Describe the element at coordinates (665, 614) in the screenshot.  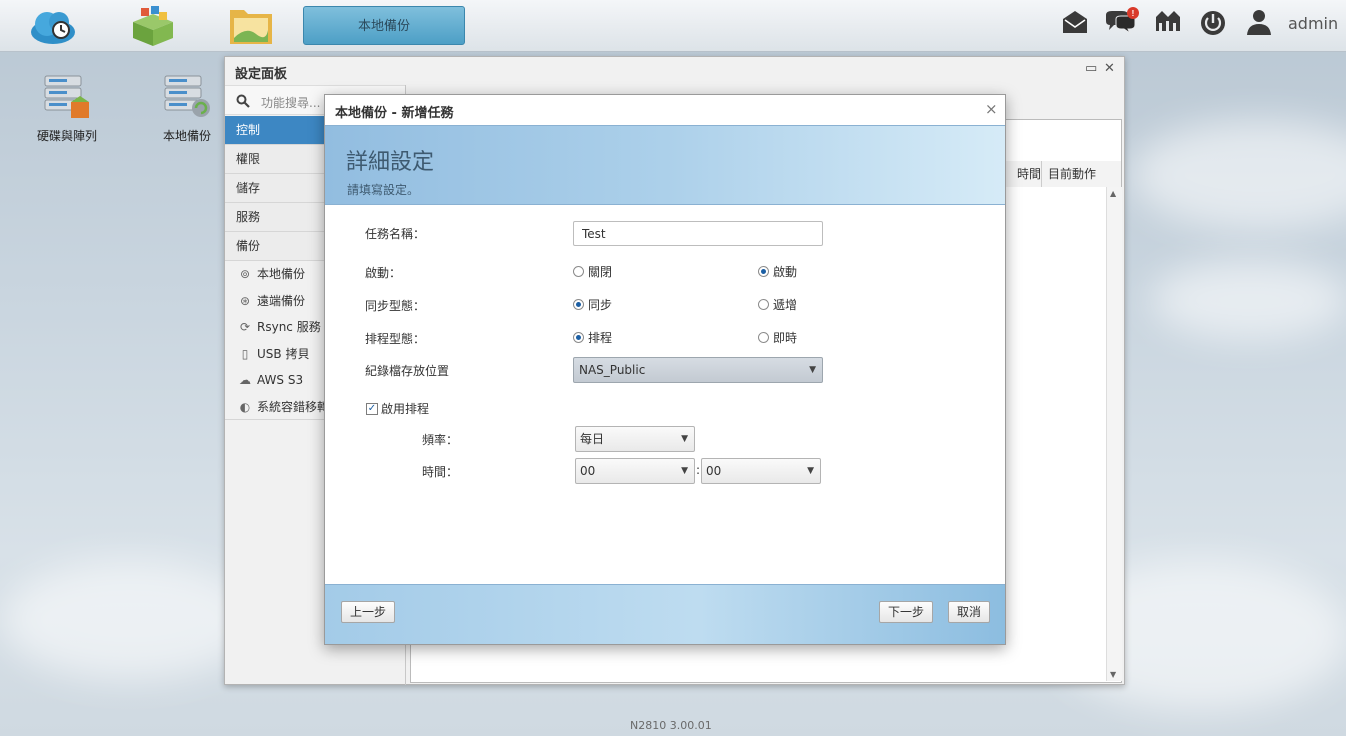
I see `dialog-footer: 上一步 下一步 取消` at that location.